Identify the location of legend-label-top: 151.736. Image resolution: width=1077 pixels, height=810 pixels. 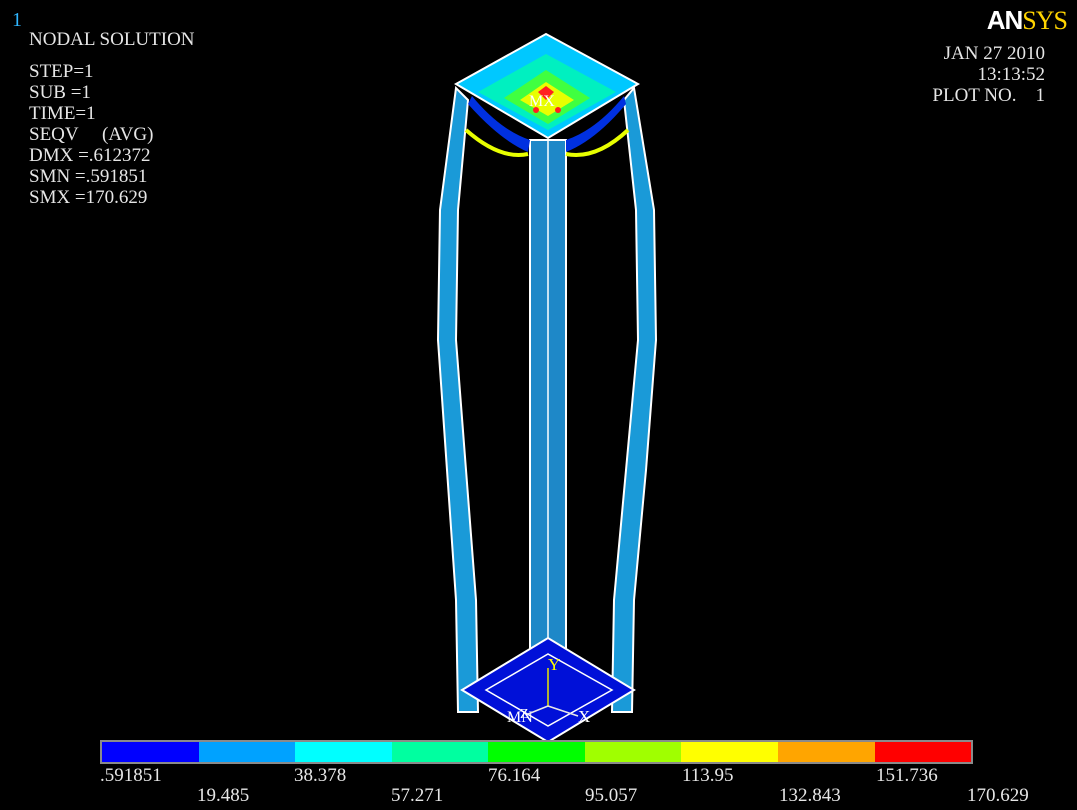
(907, 775).